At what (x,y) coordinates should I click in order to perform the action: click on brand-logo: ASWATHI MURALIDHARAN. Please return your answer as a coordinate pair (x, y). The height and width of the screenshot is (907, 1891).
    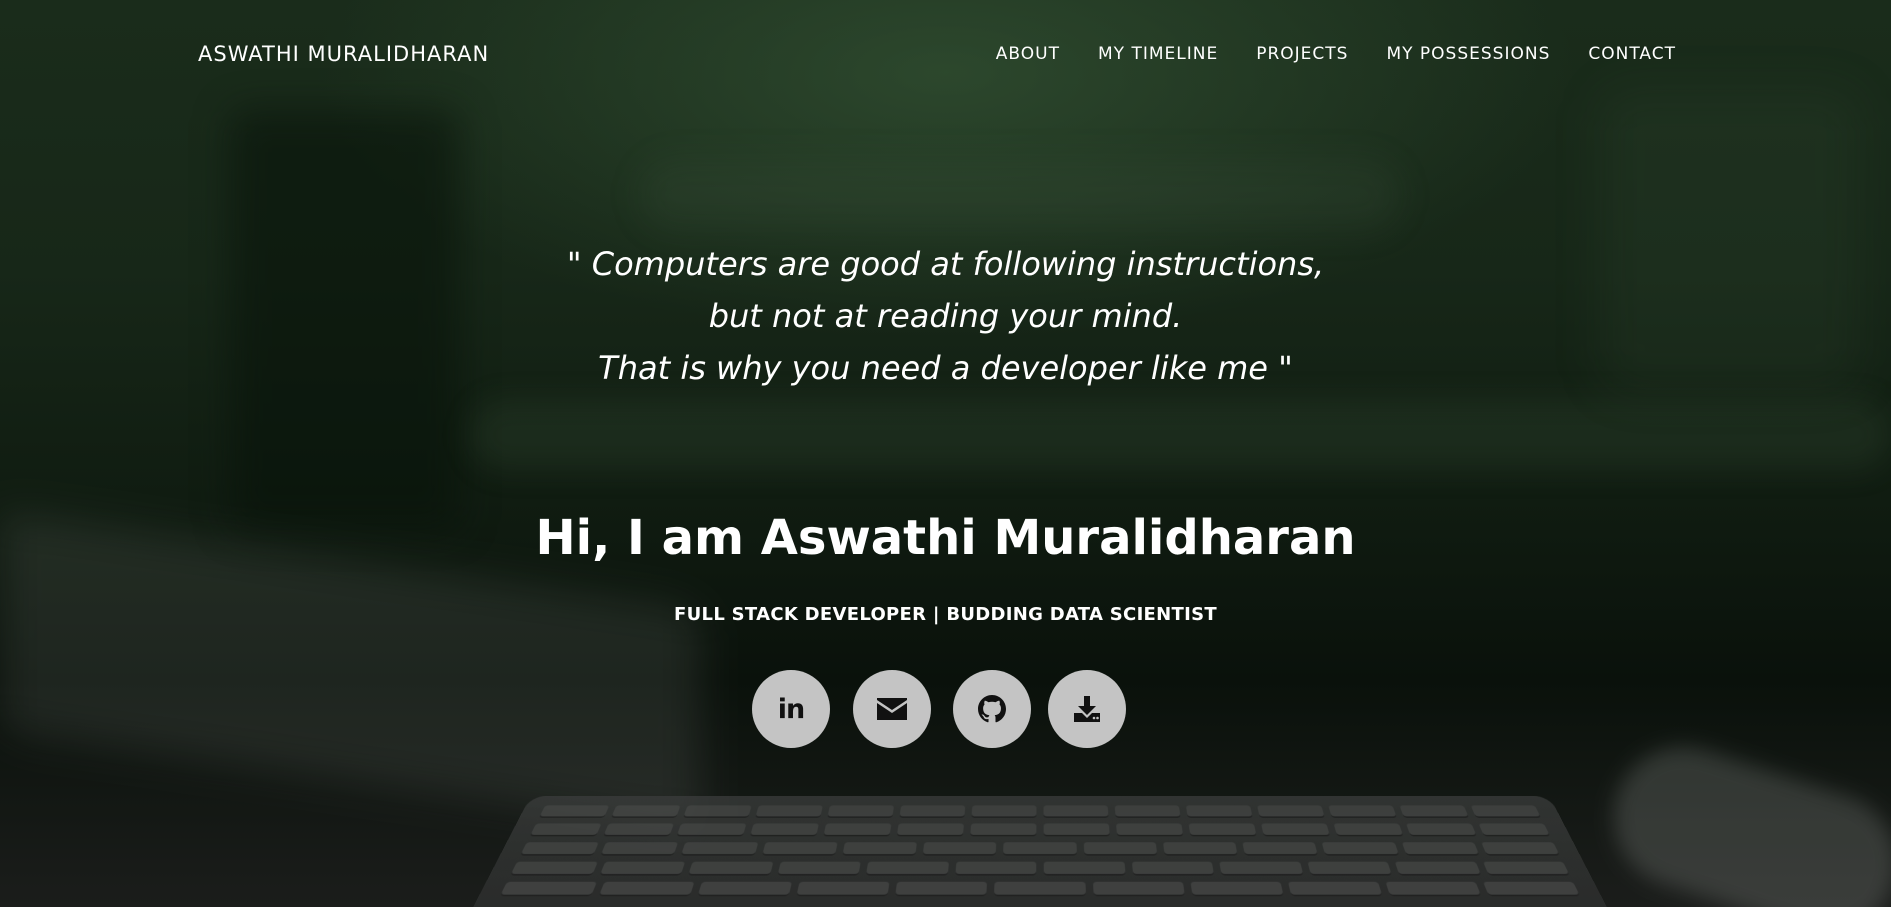
    Looking at the image, I should click on (343, 54).